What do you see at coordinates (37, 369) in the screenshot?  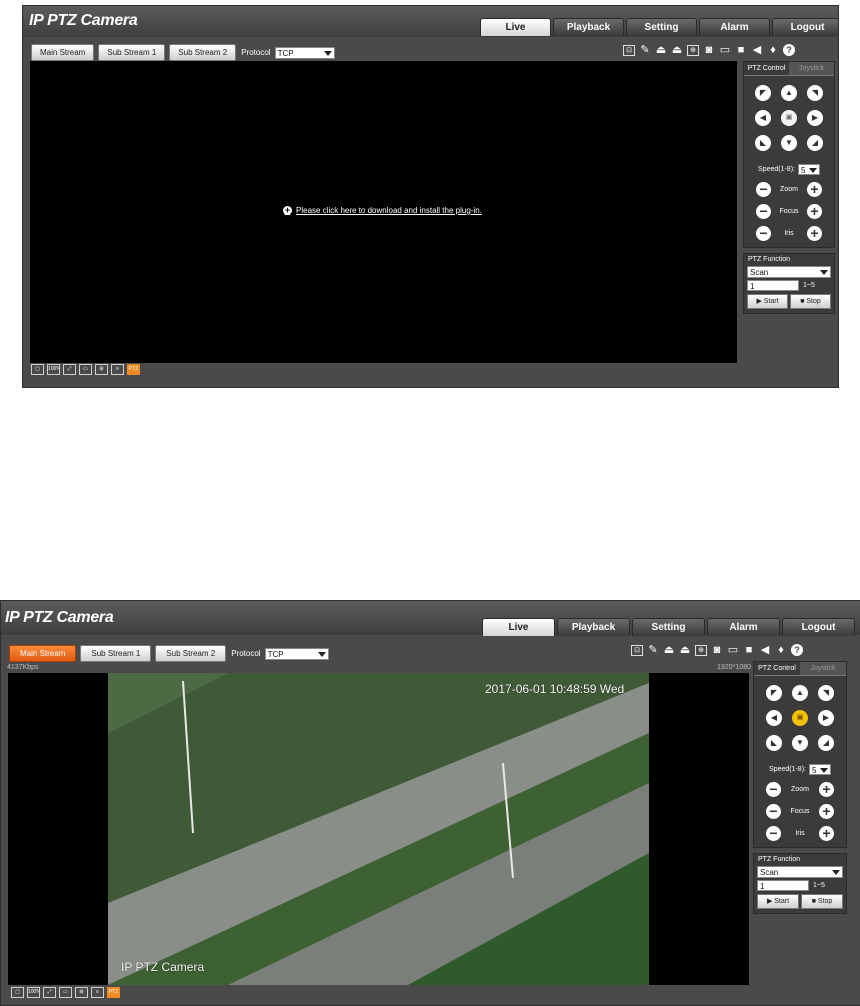 I see `window-icon: ▢` at bounding box center [37, 369].